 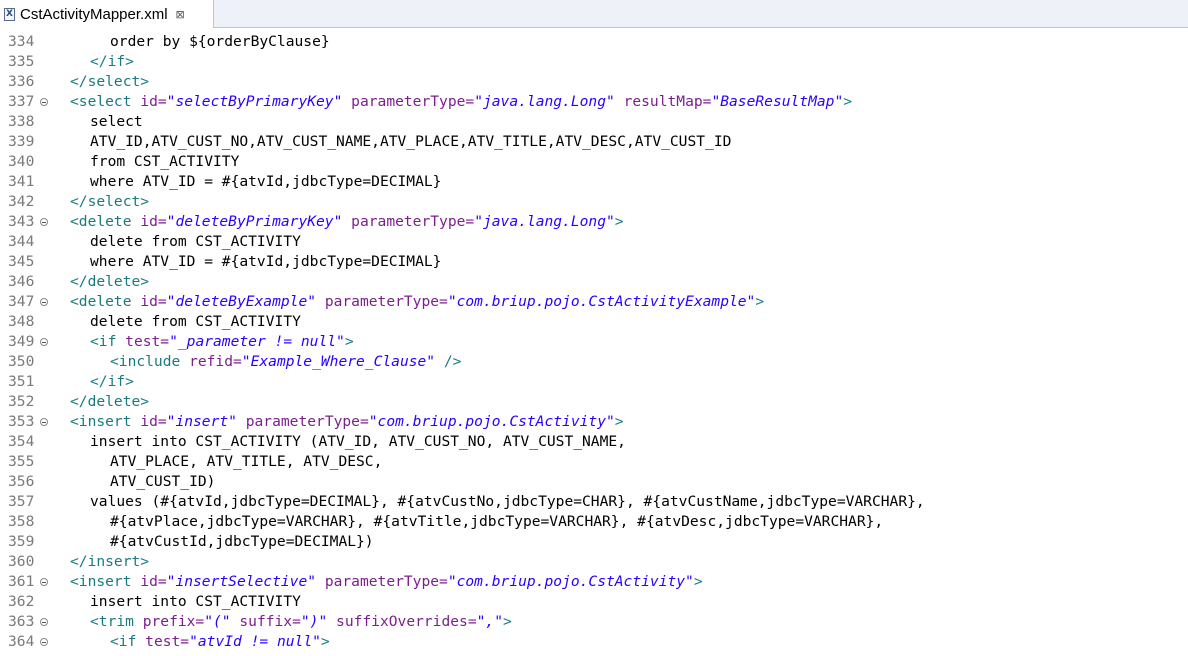 What do you see at coordinates (594, 282) in the screenshot?
I see `code-line: 346 </delete>` at bounding box center [594, 282].